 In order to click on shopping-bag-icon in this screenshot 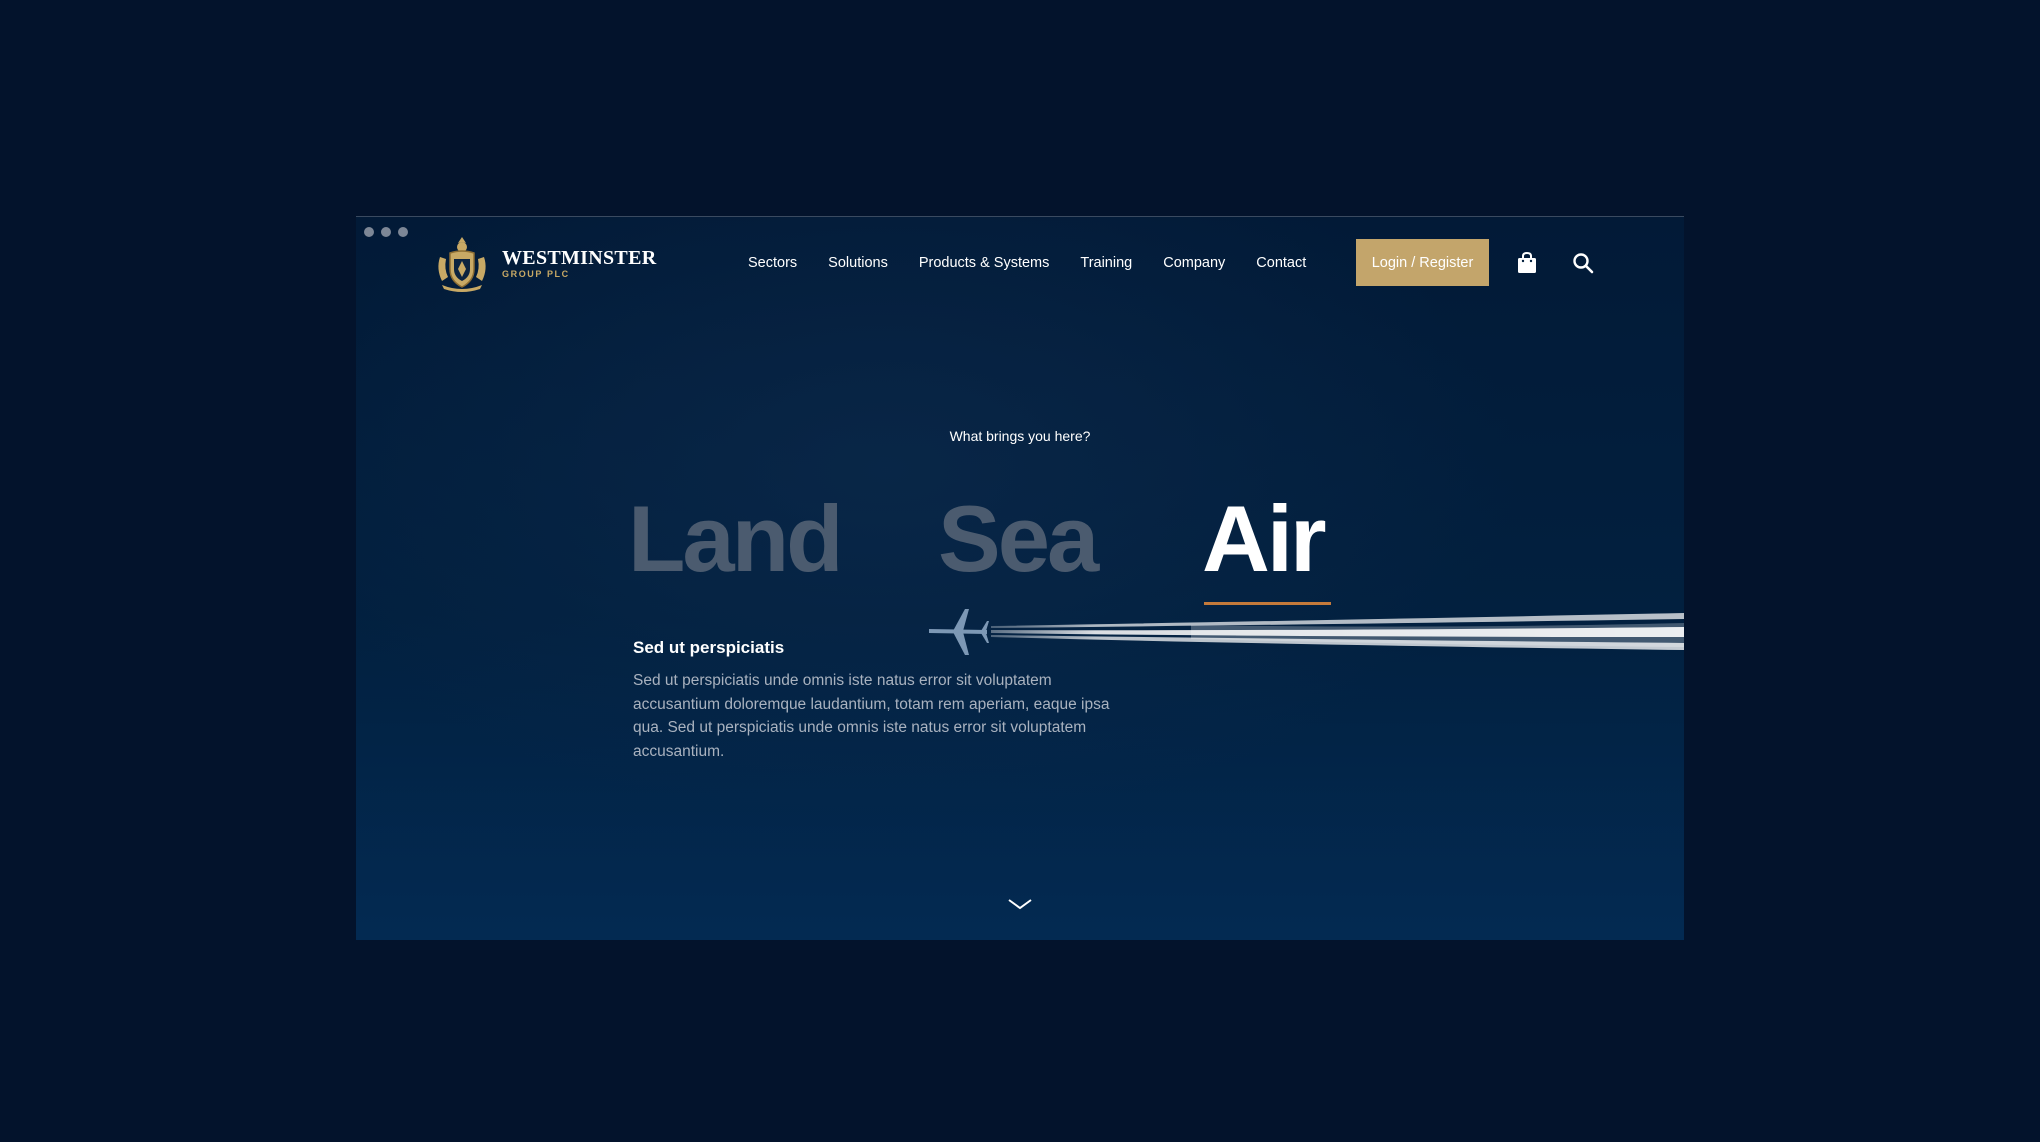, I will do `click(1527, 265)`.